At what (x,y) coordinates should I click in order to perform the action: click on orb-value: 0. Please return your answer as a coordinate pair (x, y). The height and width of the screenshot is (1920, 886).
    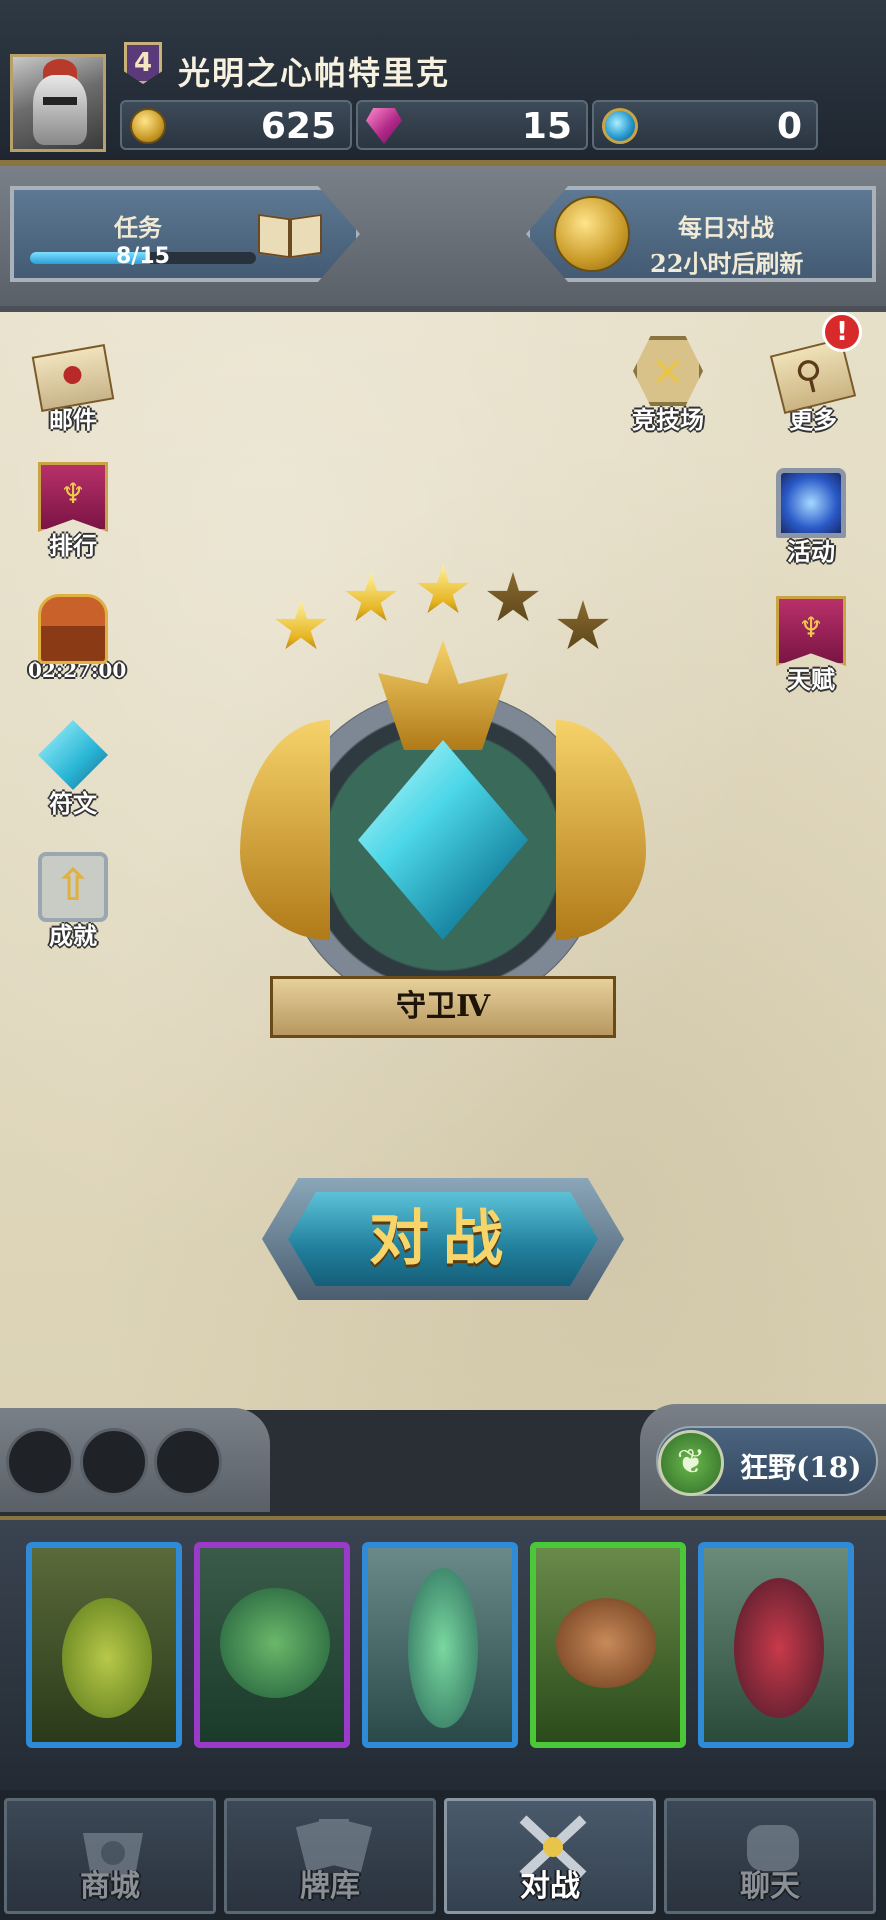
    Looking at the image, I should click on (789, 126).